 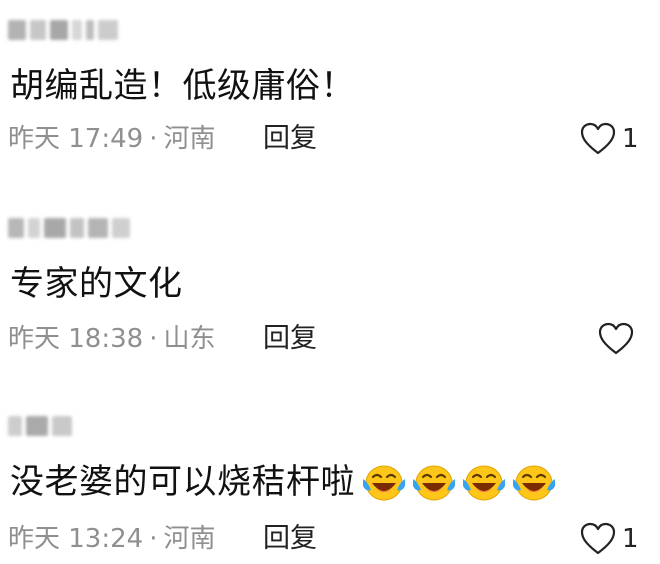 I want to click on comment-time: 昨天 13:24, so click(x=76, y=539).